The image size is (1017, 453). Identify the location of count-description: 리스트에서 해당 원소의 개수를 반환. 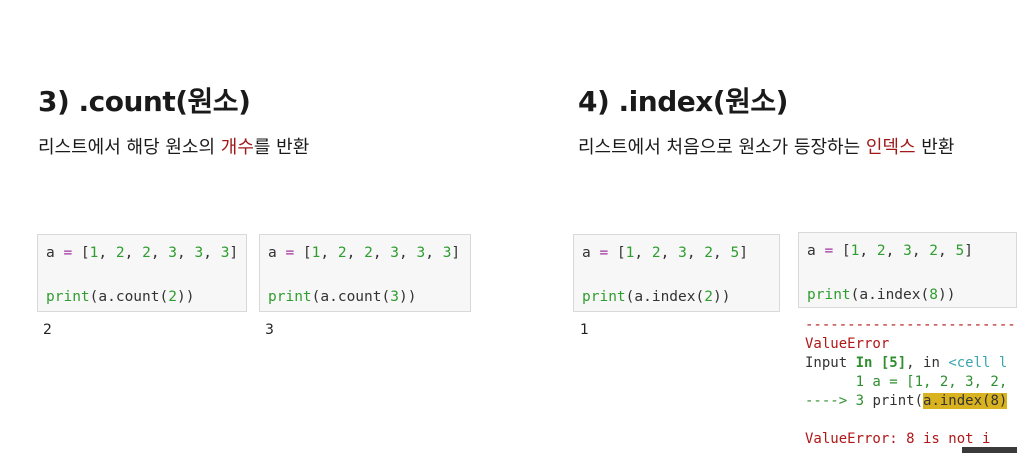
(173, 146).